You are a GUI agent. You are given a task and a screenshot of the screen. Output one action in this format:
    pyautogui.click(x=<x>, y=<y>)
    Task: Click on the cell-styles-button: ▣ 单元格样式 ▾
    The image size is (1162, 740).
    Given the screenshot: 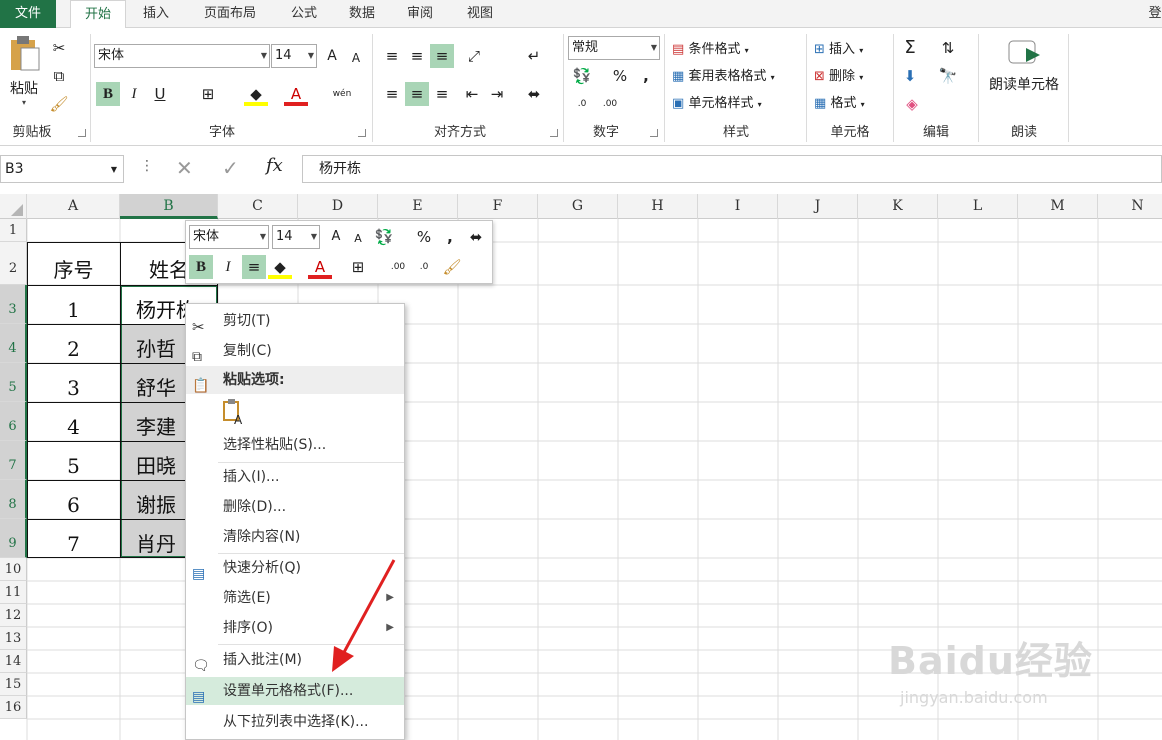 What is the action you would take?
    pyautogui.click(x=717, y=101)
    